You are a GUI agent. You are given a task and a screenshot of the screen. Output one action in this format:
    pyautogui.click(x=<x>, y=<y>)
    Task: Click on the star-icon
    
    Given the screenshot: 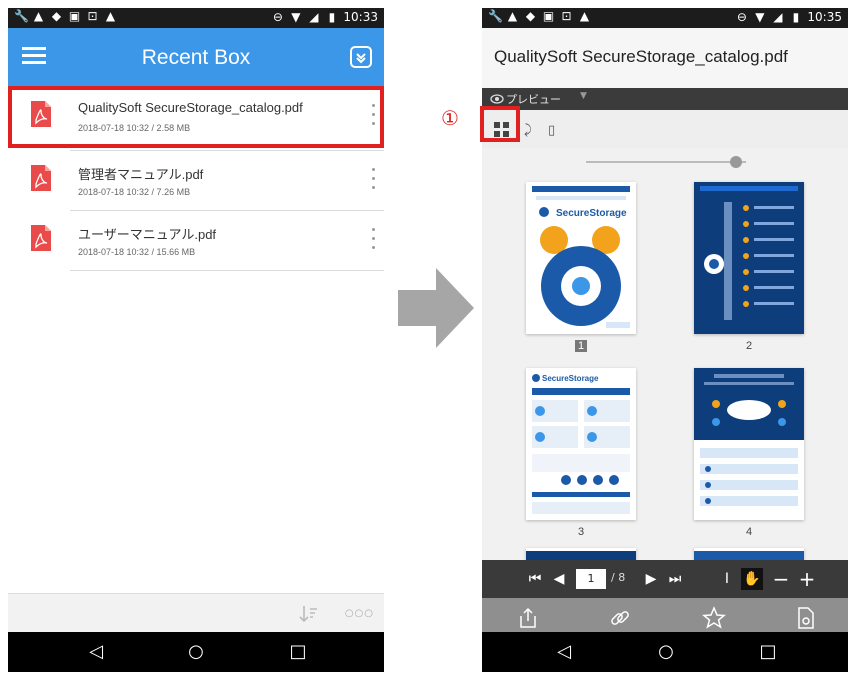 What is the action you would take?
    pyautogui.click(x=714, y=618)
    